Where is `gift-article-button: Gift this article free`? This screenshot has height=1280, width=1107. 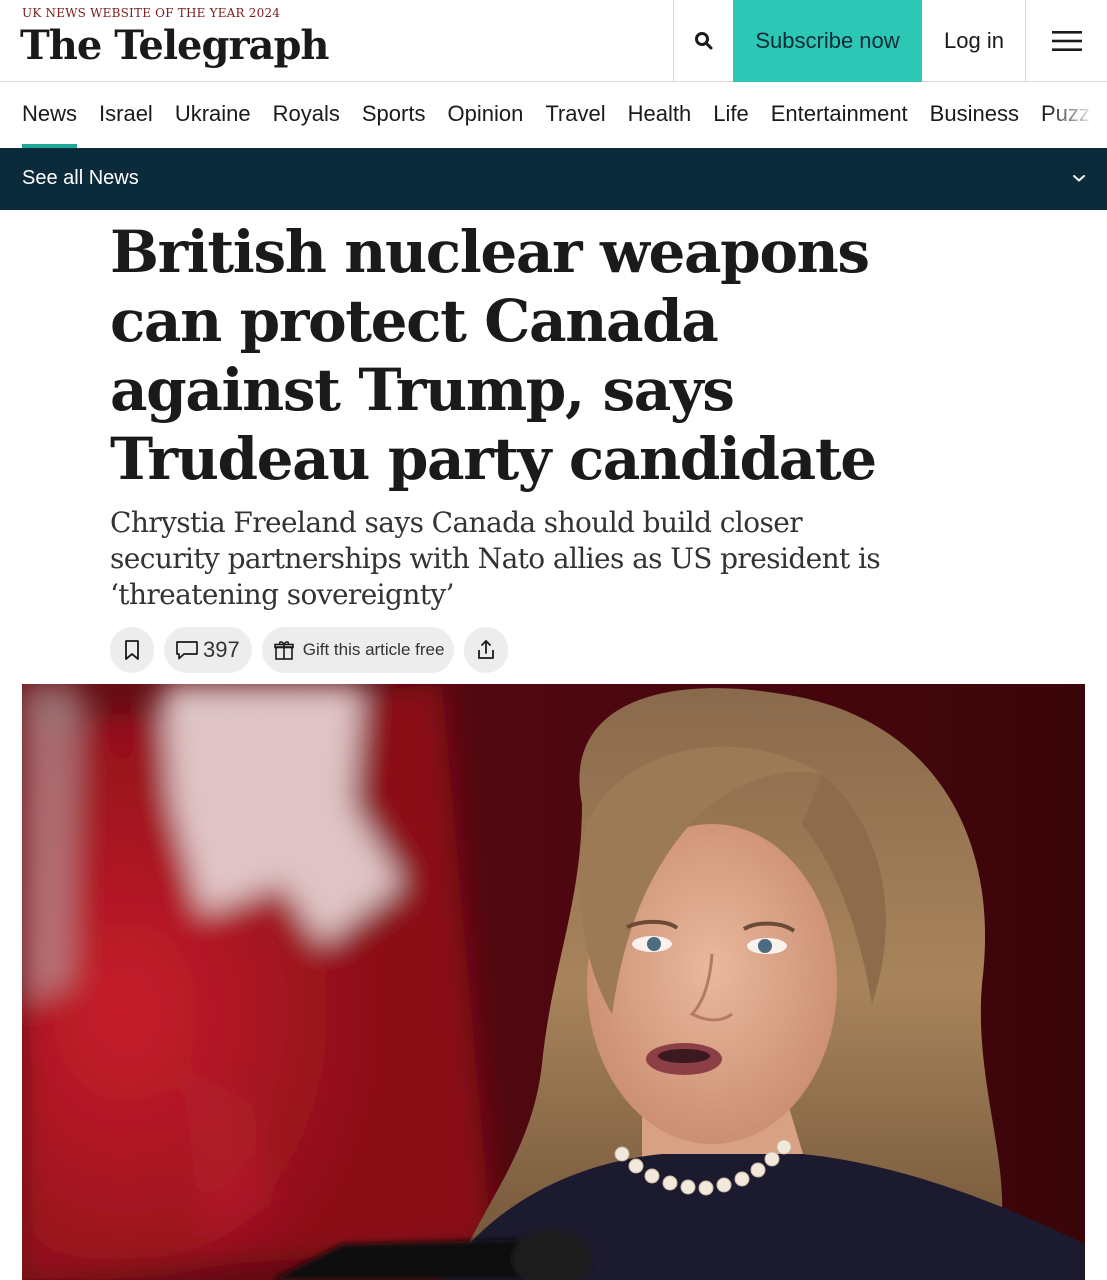
gift-article-button: Gift this article free is located at coordinates (358, 650).